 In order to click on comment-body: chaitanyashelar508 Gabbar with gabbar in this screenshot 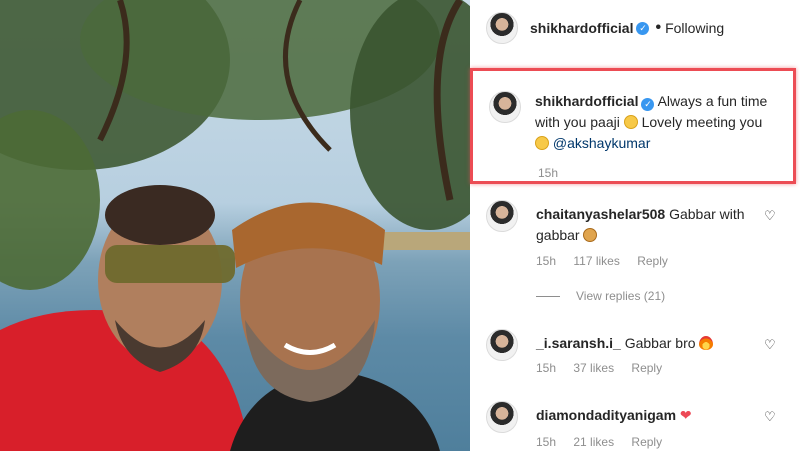, I will do `click(646, 225)`.